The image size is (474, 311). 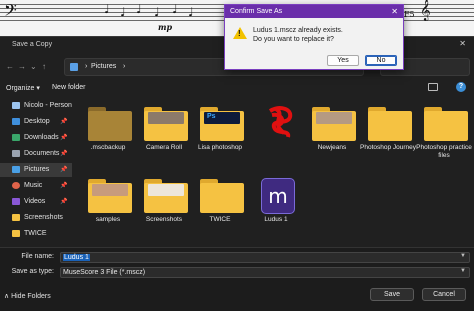 What do you see at coordinates (444, 133) in the screenshot?
I see `folder-item: Photoshop practice files` at bounding box center [444, 133].